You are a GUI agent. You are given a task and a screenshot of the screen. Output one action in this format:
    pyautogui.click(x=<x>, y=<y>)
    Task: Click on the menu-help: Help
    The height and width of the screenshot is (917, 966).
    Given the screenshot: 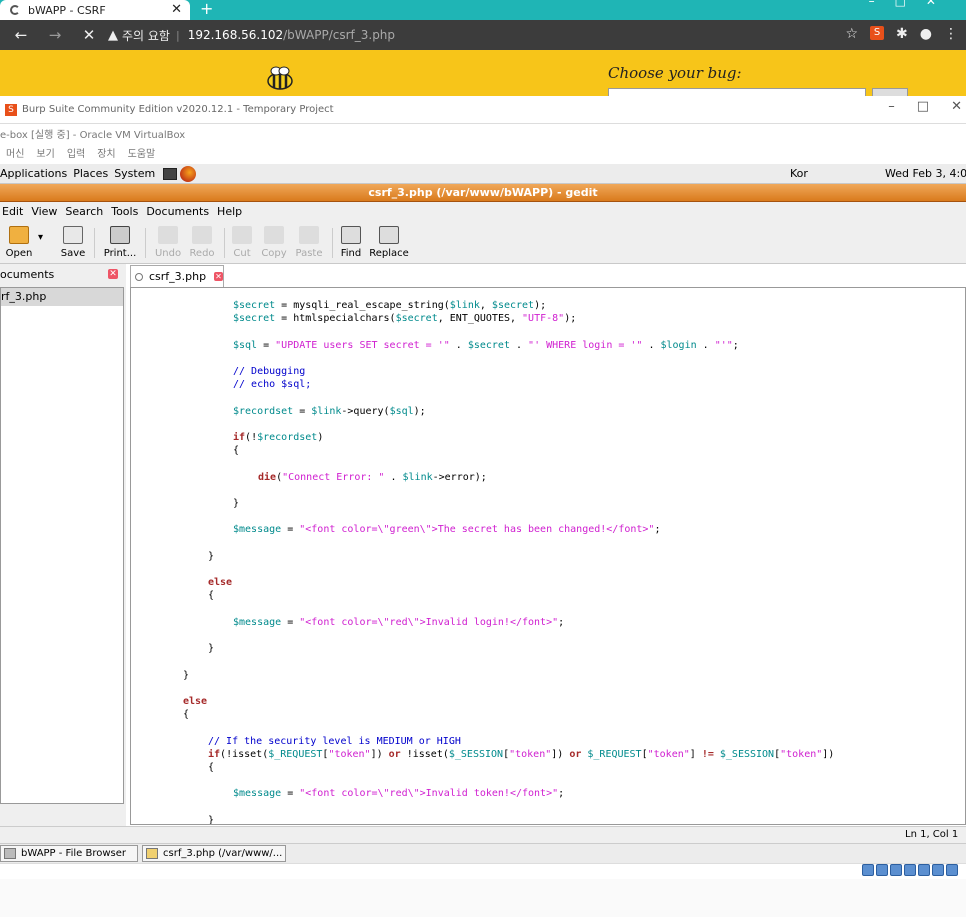 What is the action you would take?
    pyautogui.click(x=229, y=212)
    